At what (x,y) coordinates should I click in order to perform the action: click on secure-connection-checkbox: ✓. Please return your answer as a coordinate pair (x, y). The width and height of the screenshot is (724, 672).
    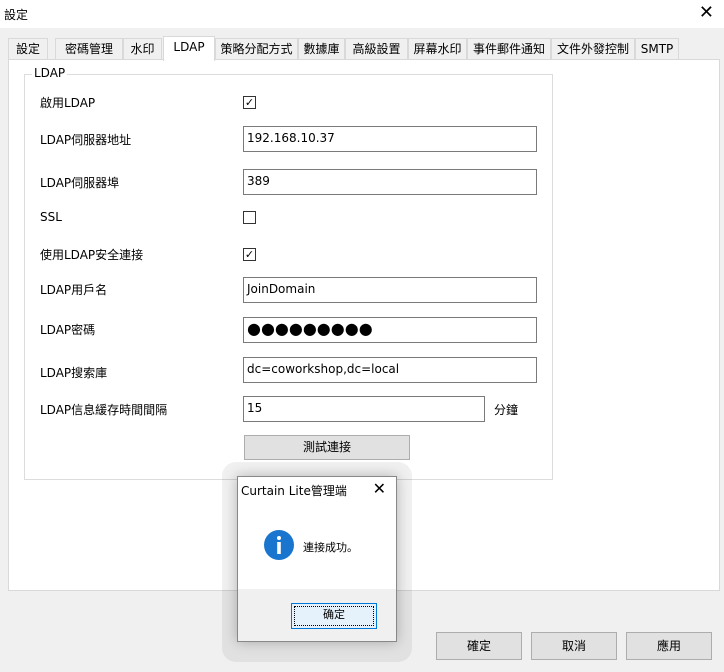
    Looking at the image, I should click on (249, 254).